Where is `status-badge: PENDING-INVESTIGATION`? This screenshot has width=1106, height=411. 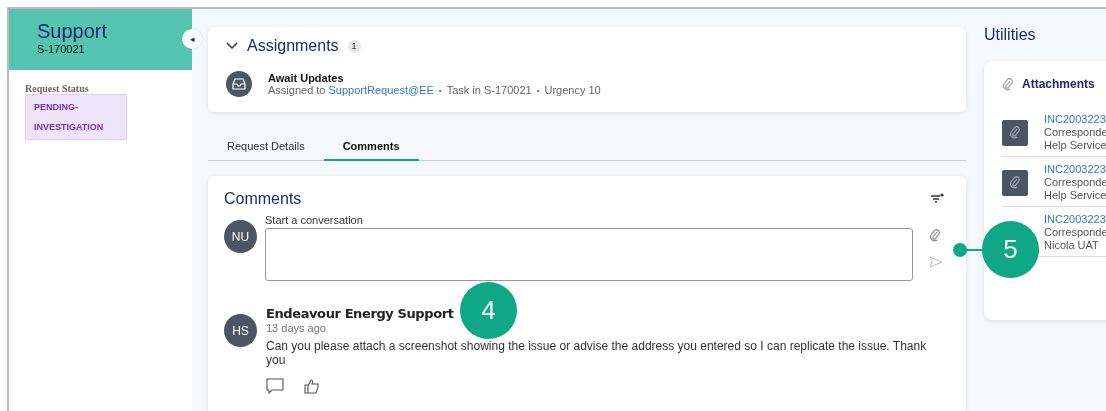
status-badge: PENDING-INVESTIGATION is located at coordinates (76, 117).